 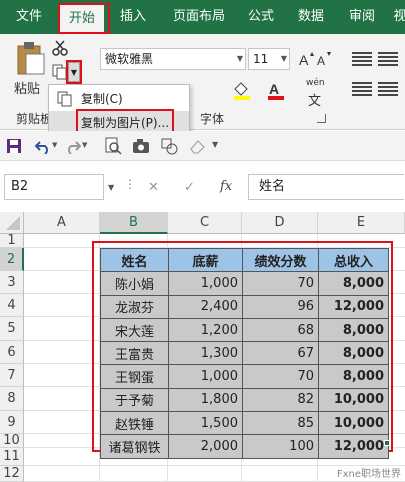 What do you see at coordinates (326, 187) in the screenshot?
I see `formula-input: 姓名` at bounding box center [326, 187].